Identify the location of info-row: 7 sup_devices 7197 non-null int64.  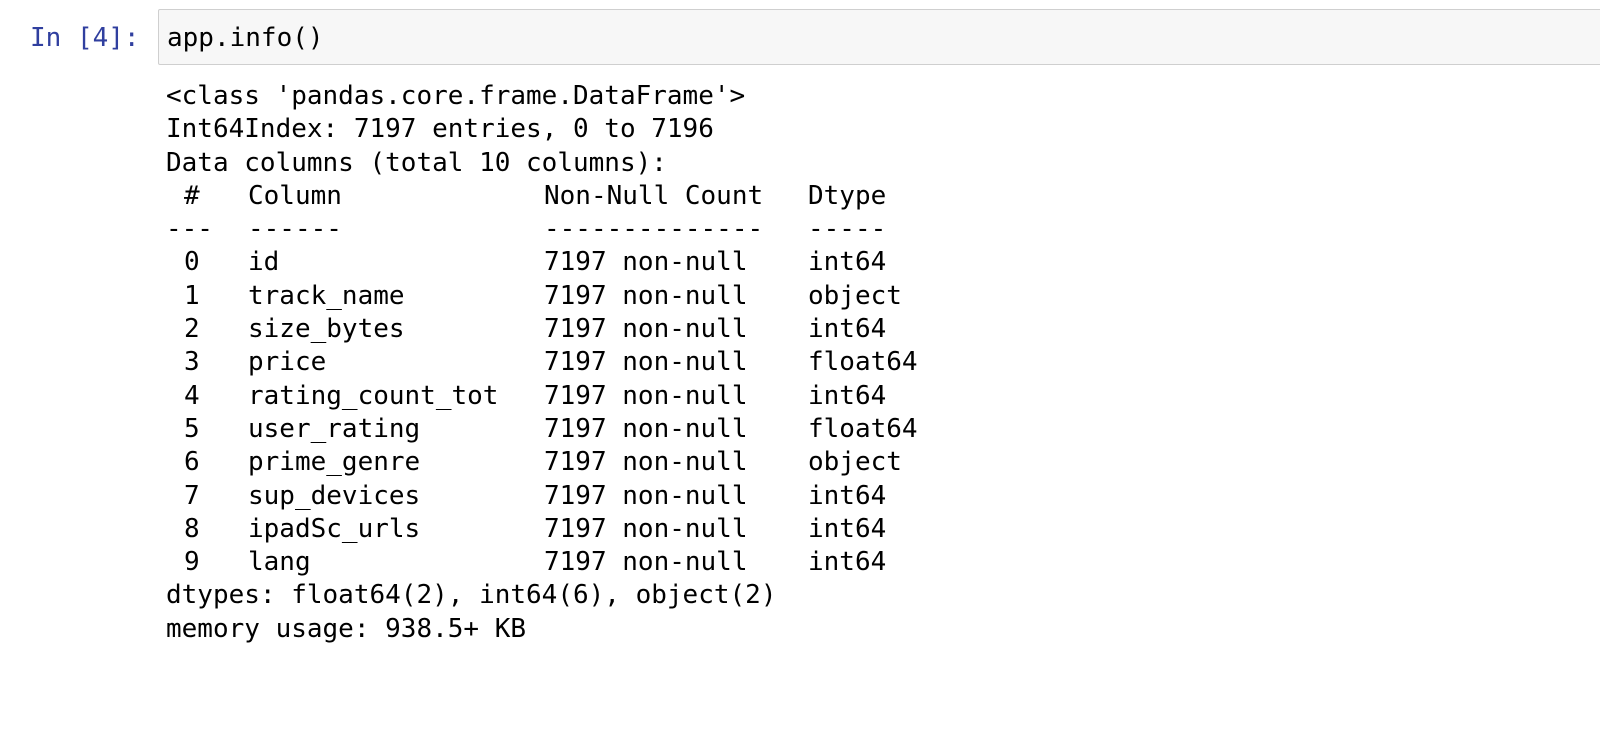
(876, 496).